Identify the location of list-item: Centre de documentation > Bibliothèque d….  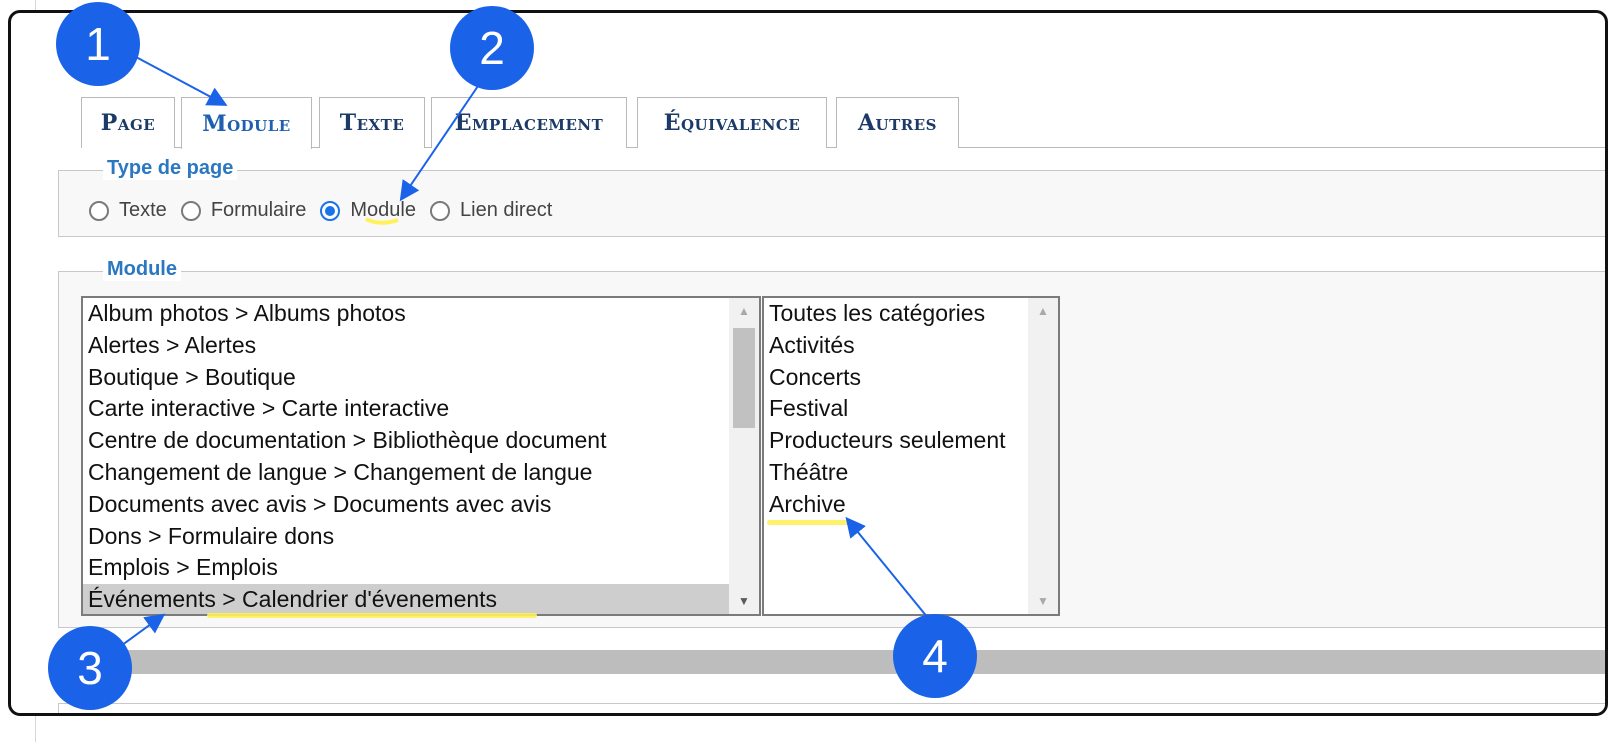
(421, 441).